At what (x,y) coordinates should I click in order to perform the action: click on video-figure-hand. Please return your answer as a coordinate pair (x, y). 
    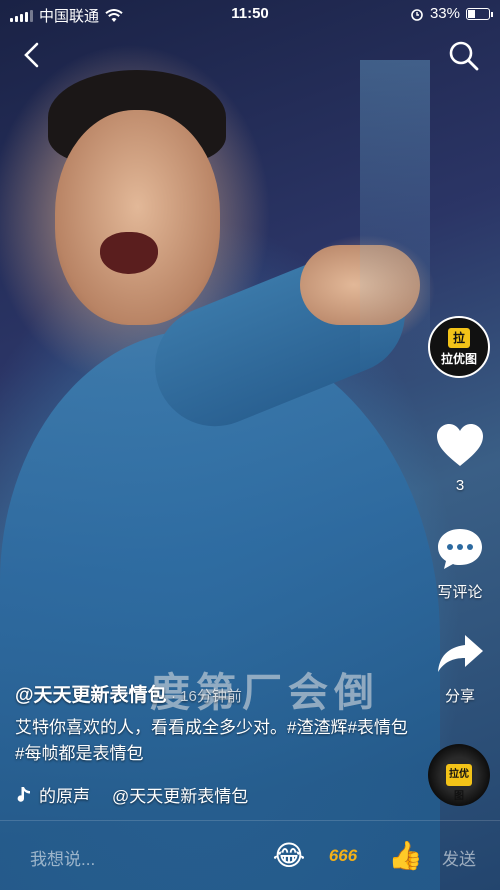
    Looking at the image, I should click on (360, 285).